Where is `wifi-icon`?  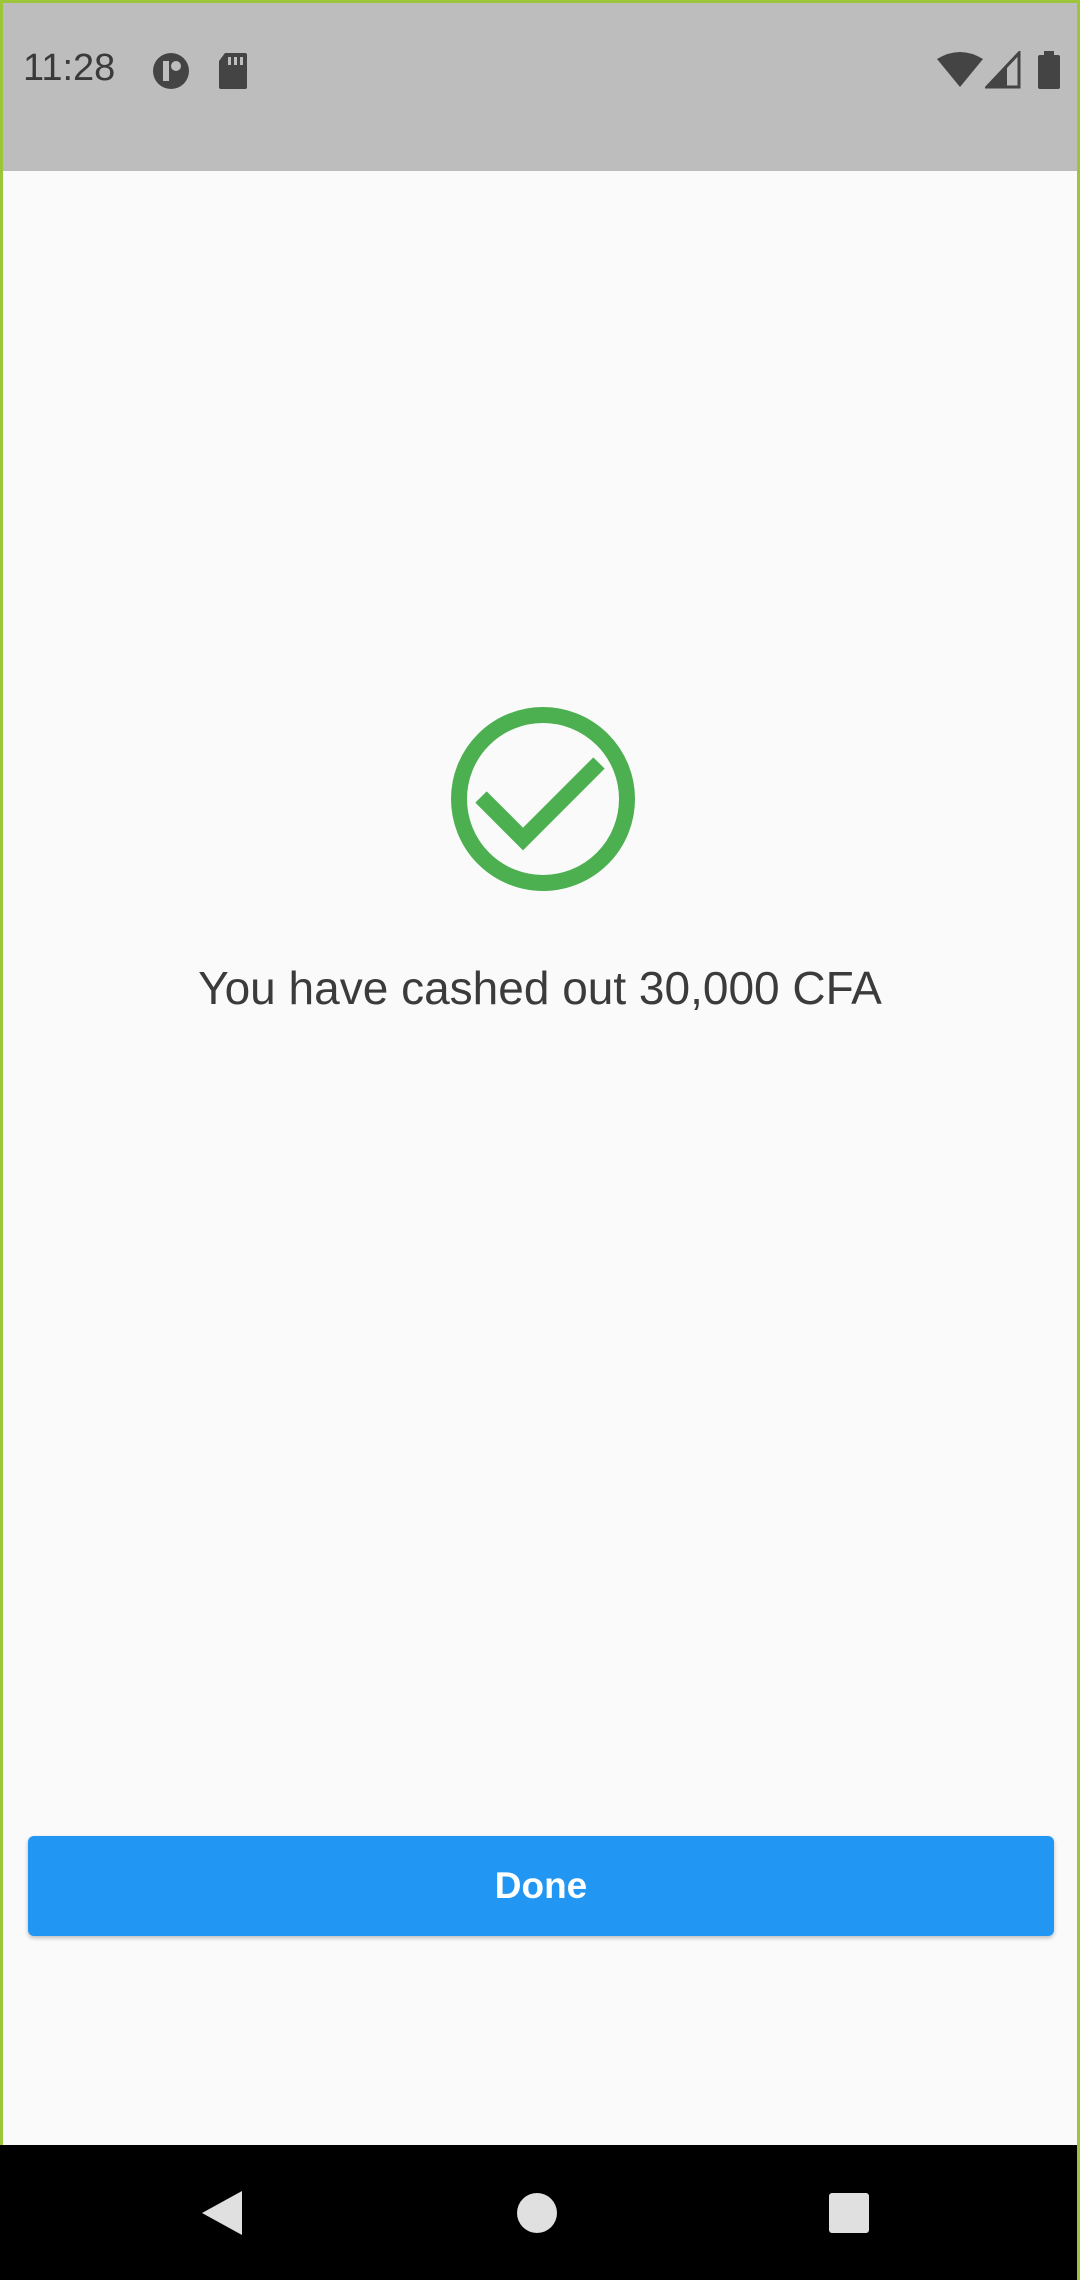
wifi-icon is located at coordinates (960, 69).